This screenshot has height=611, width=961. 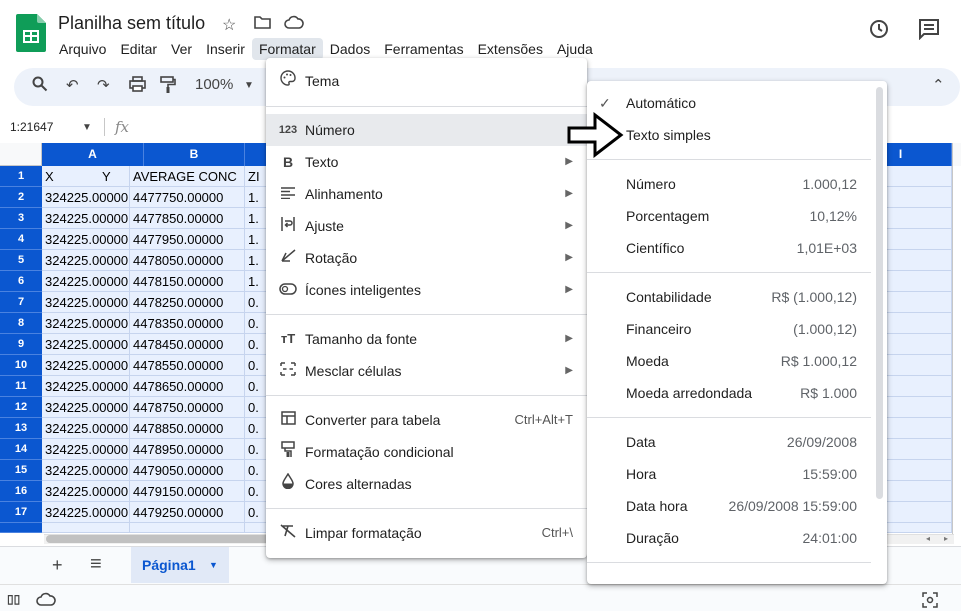 I want to click on cell-b: 4479150.00000, so click(x=187, y=491).